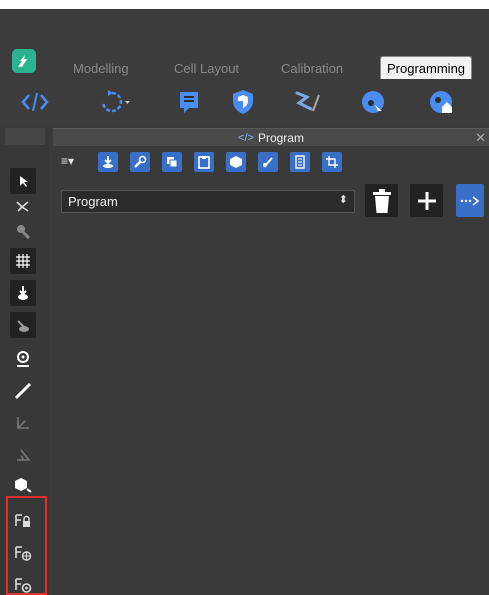  I want to click on code-icon, so click(35, 102).